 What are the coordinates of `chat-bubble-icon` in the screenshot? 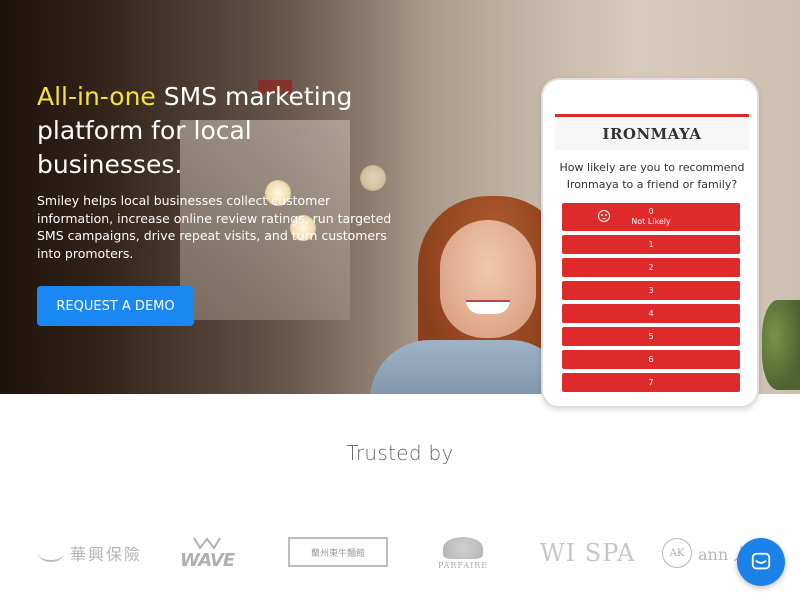 It's located at (761, 561).